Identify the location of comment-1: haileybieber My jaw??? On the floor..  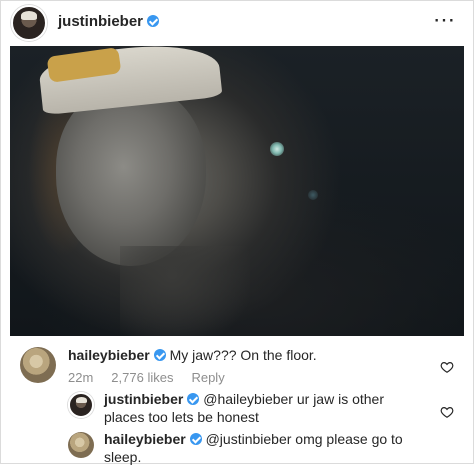
(248, 355).